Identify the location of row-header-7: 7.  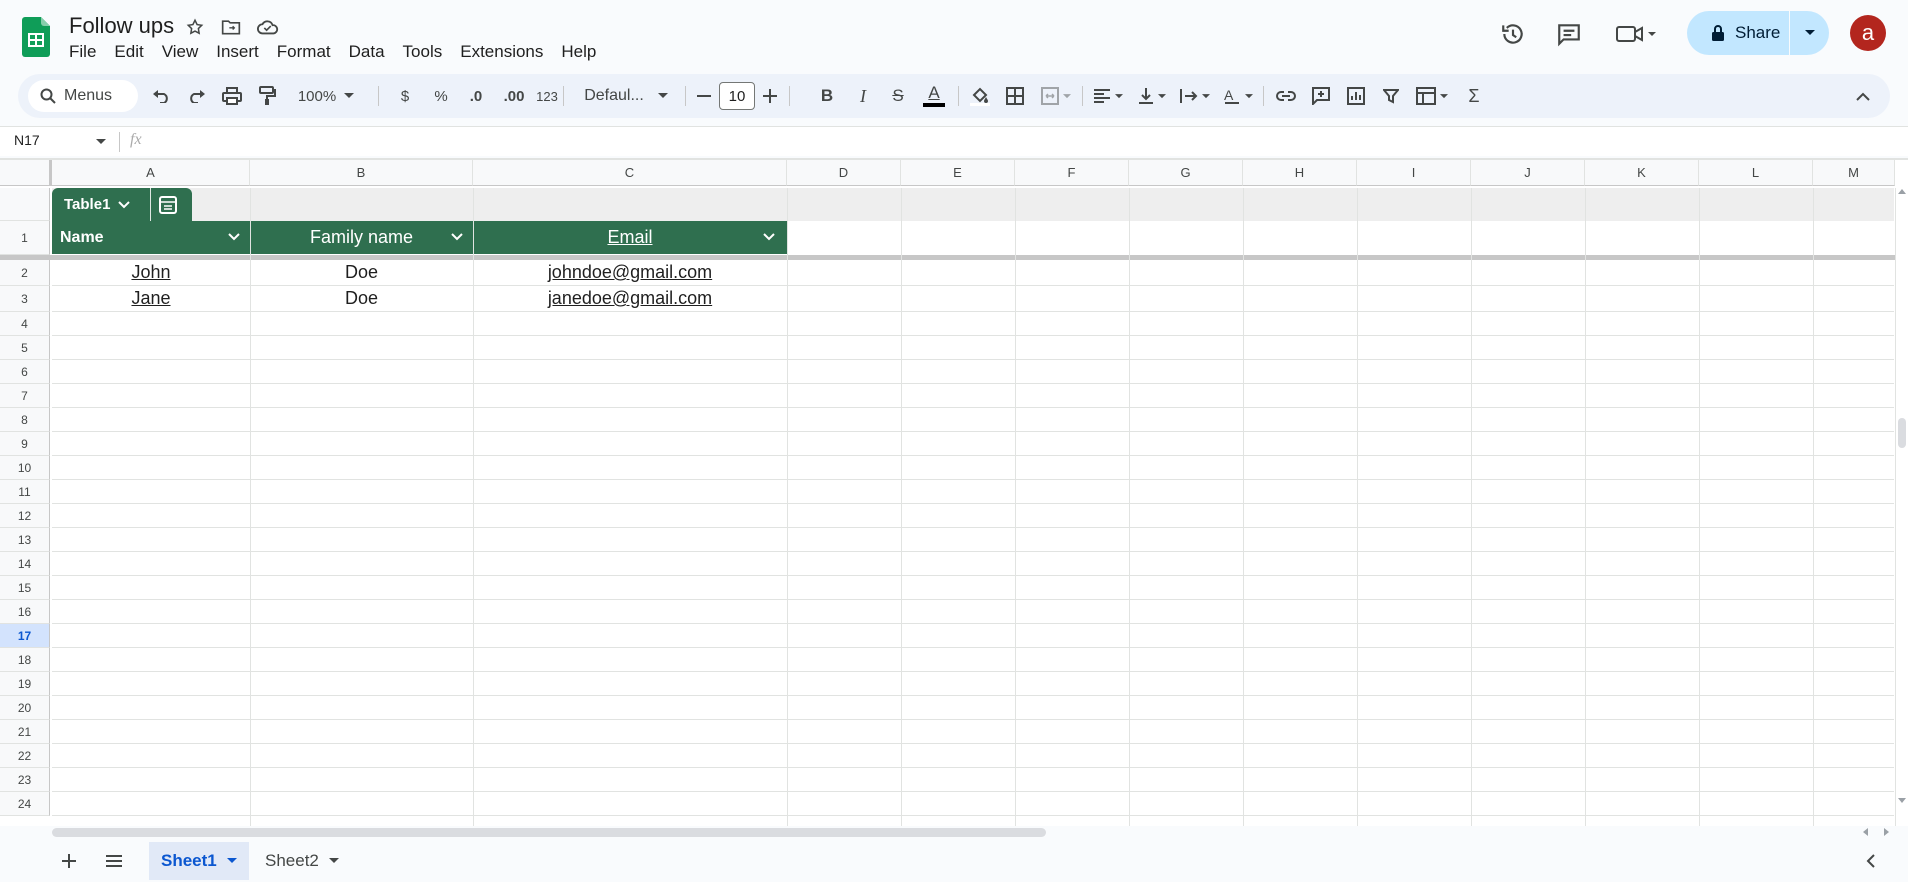
(25, 396).